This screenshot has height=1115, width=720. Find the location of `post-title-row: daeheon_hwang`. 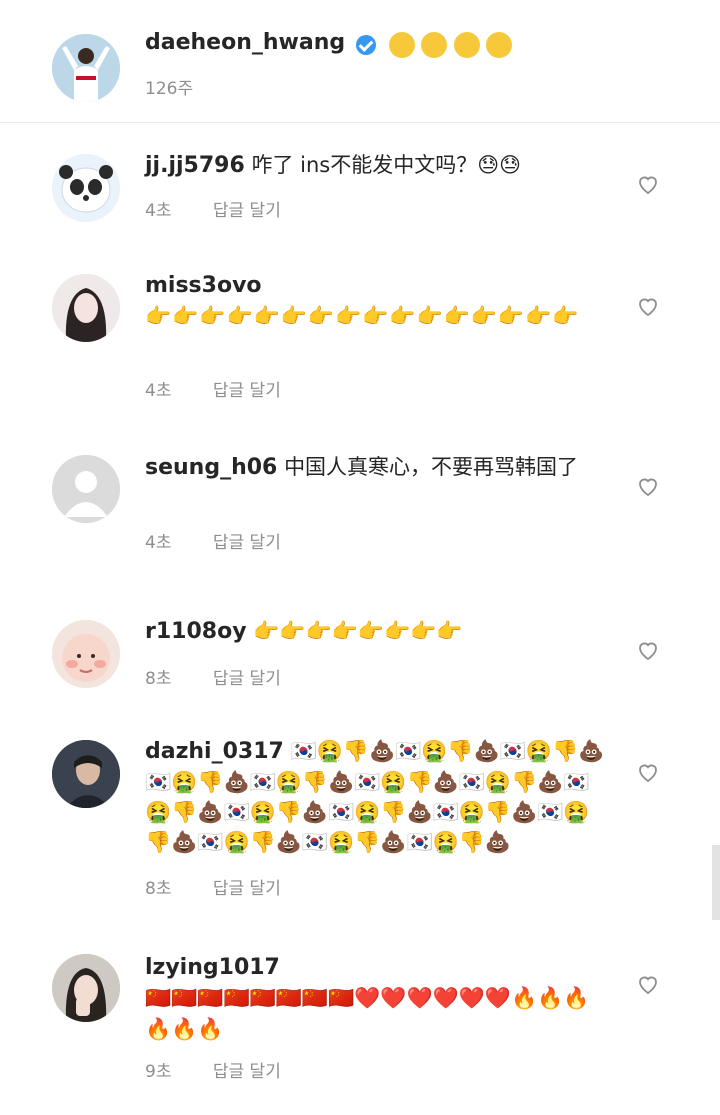

post-title-row: daeheon_hwang is located at coordinates (329, 44).